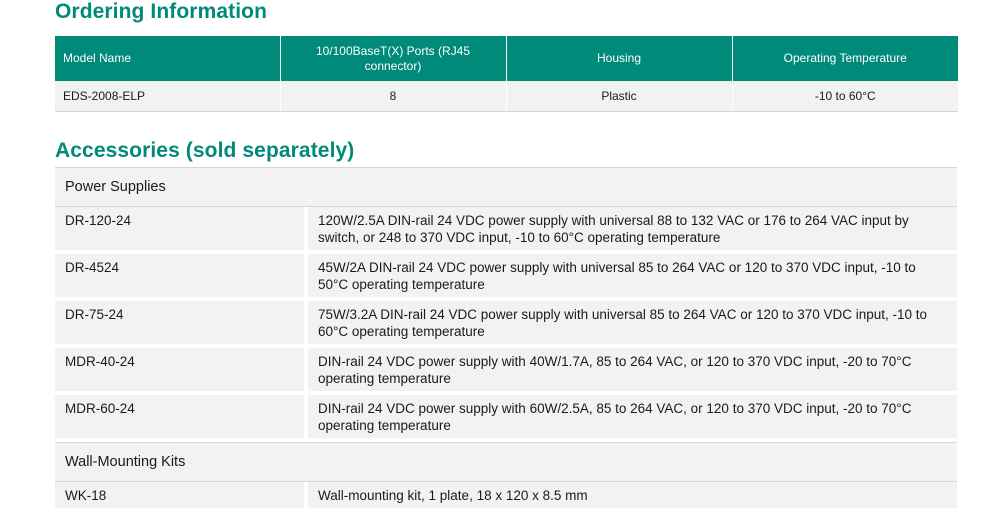 The width and height of the screenshot is (1000, 512). I want to click on group-row-power-supplies: Power Supplies, so click(506, 187).